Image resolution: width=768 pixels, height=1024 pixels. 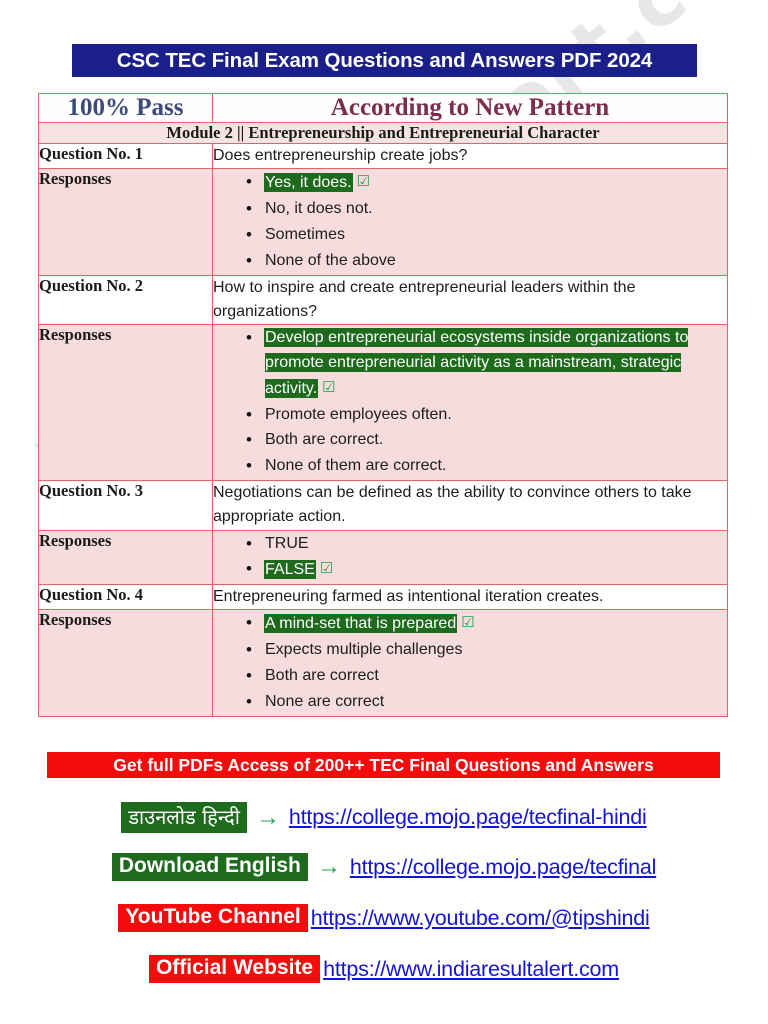 I want to click on answer-option-text: A mind-set that is prepared, so click(x=361, y=624).